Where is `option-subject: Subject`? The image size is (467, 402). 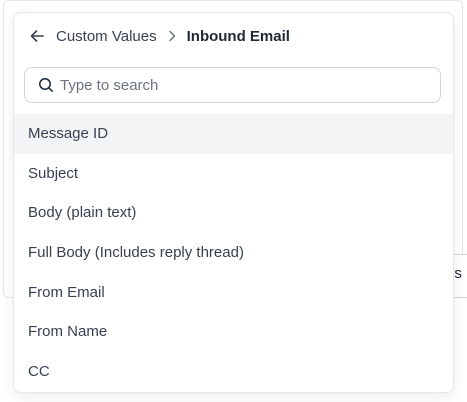
option-subject: Subject is located at coordinates (233, 174).